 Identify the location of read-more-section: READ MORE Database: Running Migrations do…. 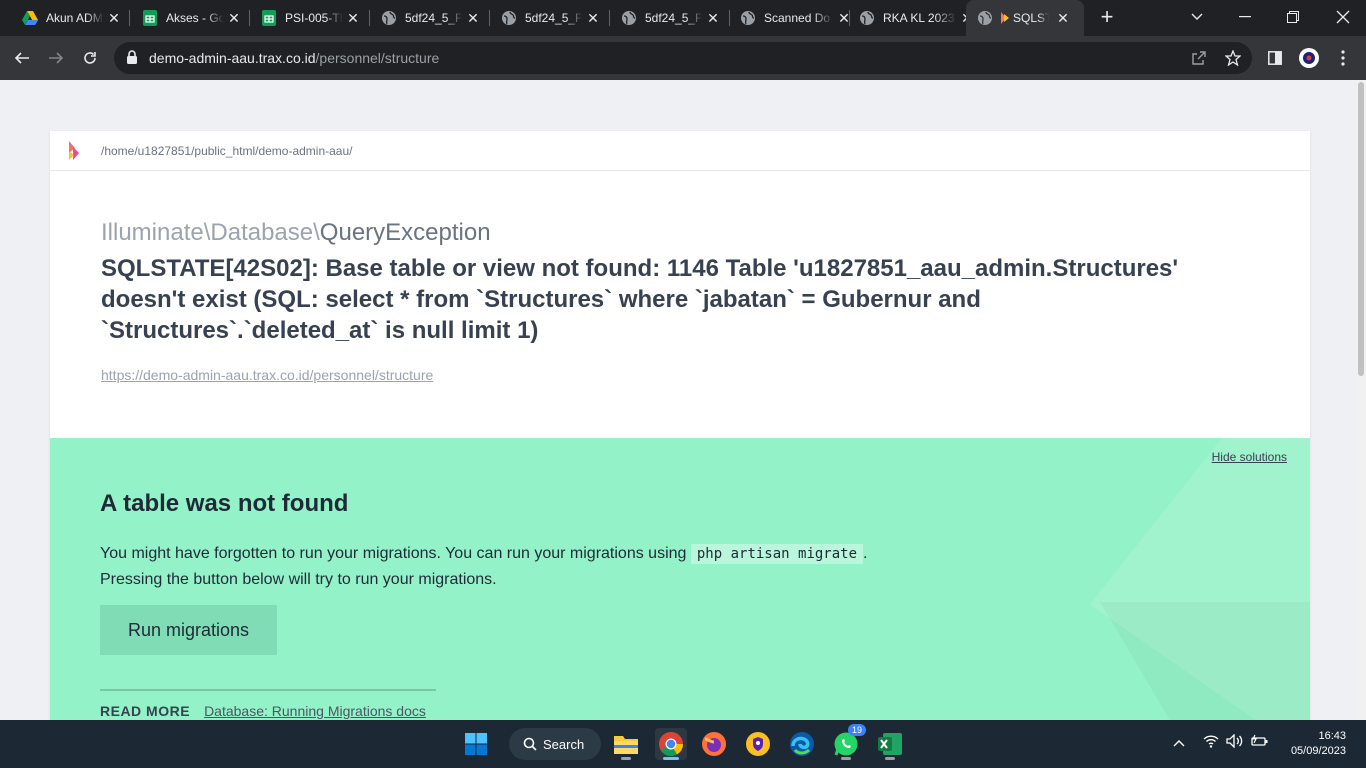
(268, 704).